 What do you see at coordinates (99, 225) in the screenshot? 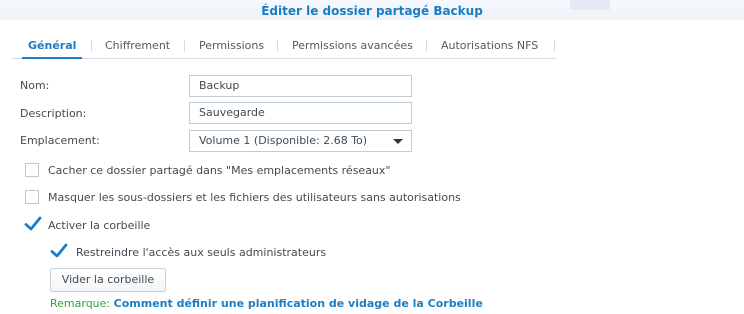
I see `recycle-bin-label: Activer la corbeille` at bounding box center [99, 225].